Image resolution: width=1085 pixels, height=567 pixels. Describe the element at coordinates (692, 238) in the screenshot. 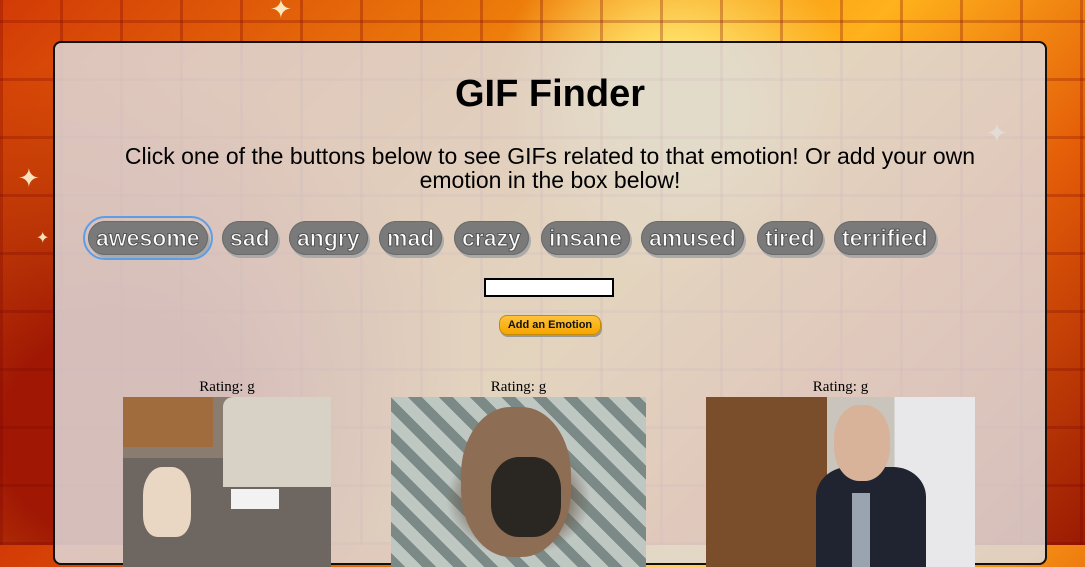

I see `emotion-button-amused: amused` at that location.